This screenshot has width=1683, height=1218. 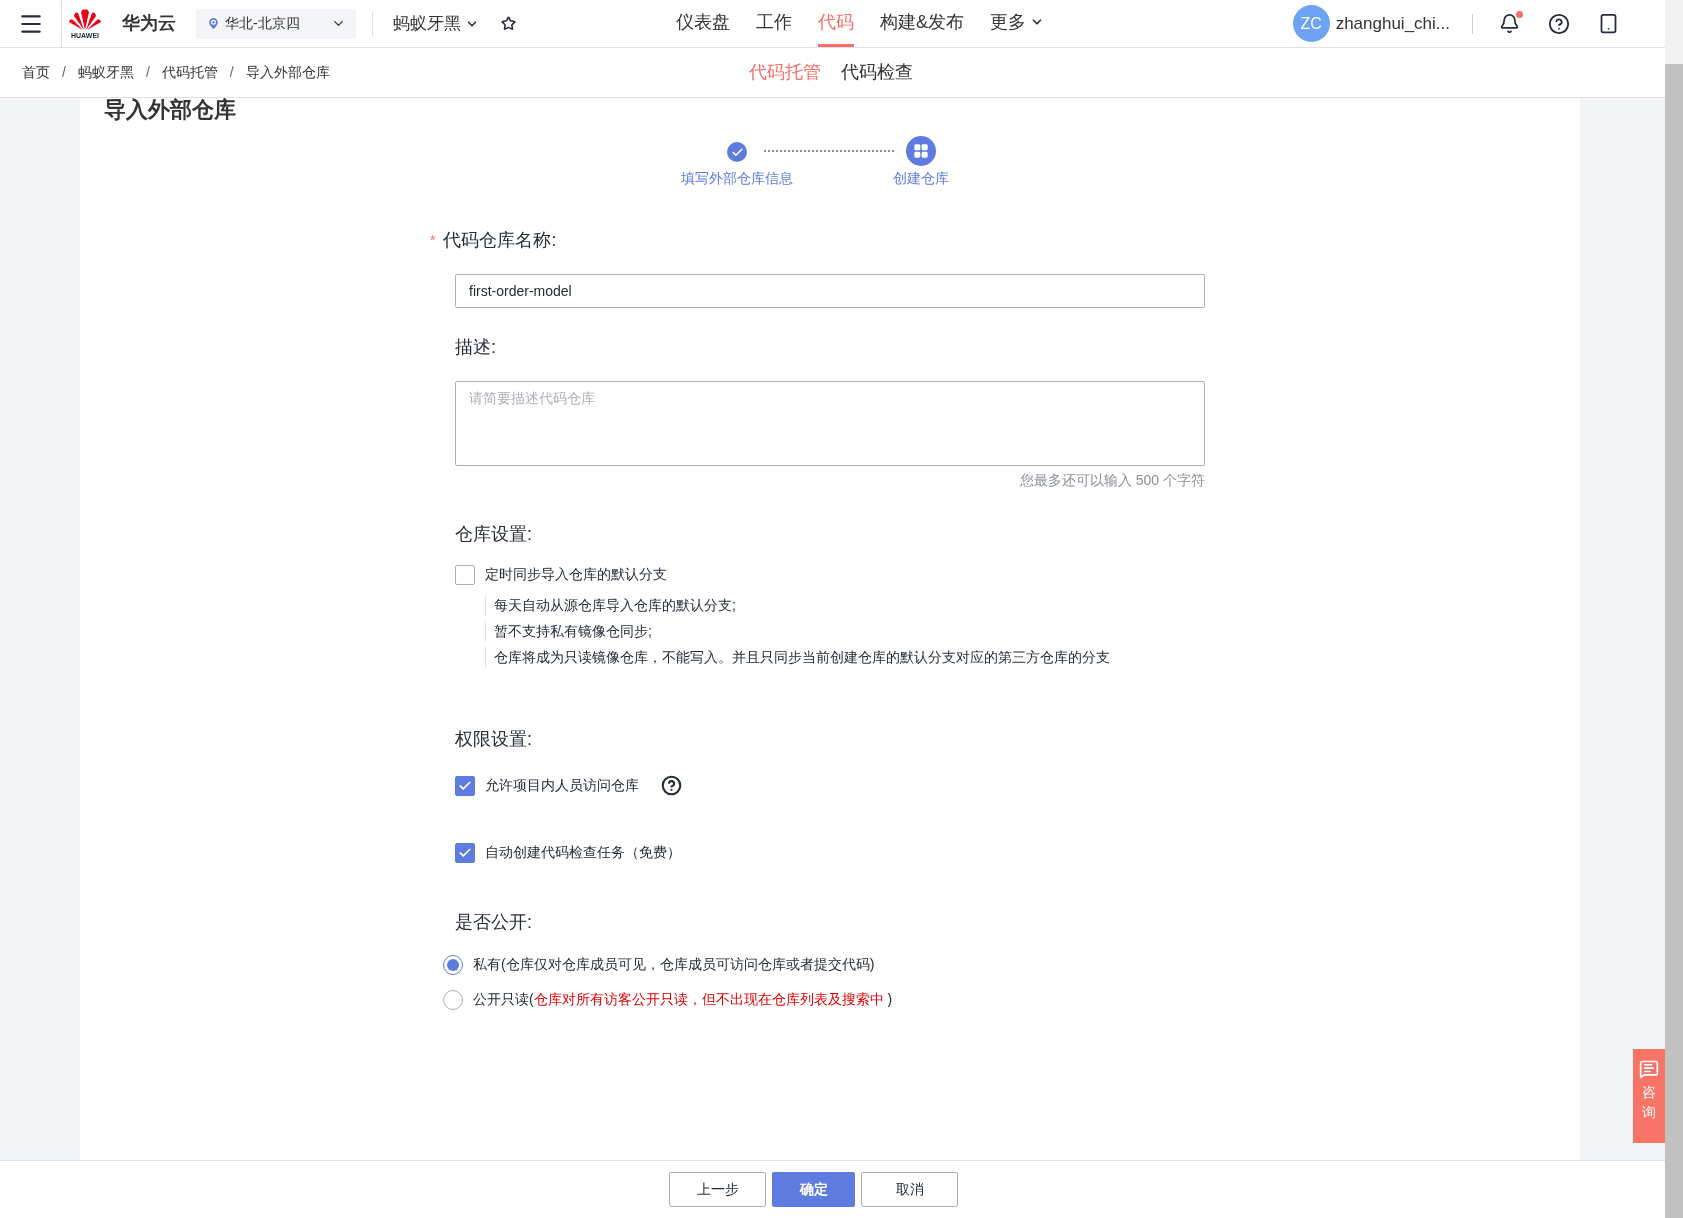 I want to click on location-pin-icon, so click(x=213, y=23).